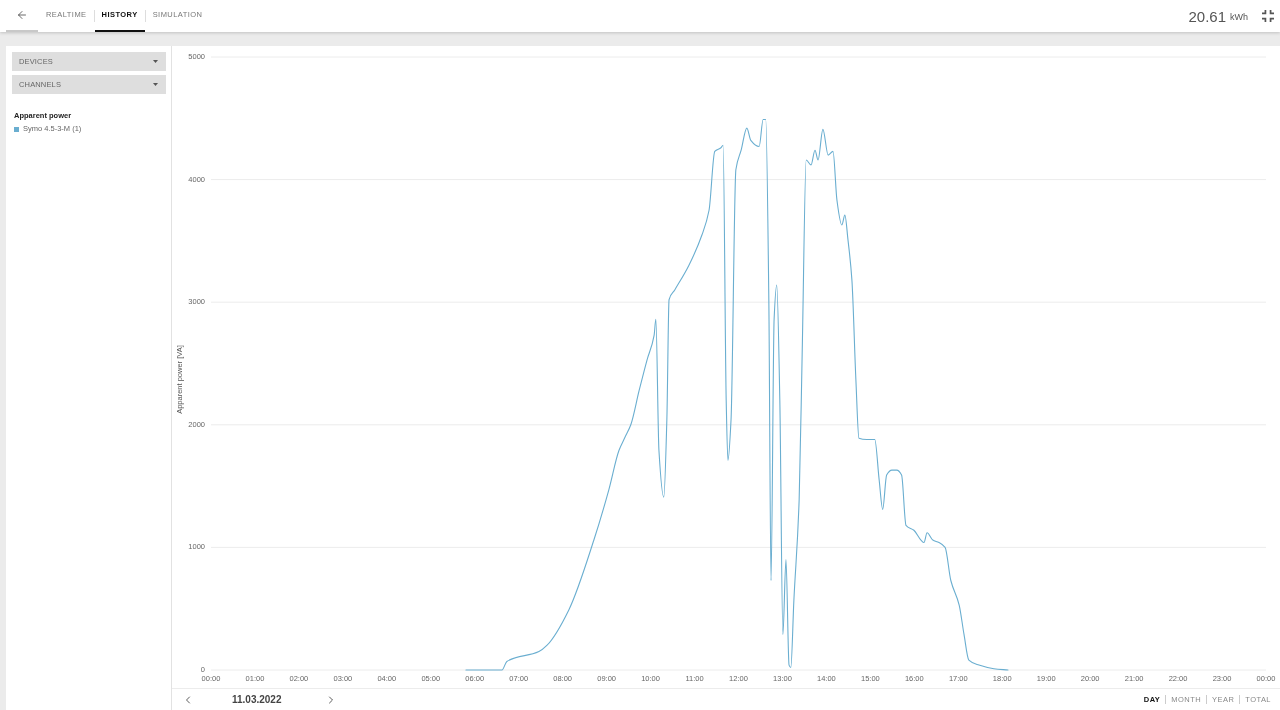 This screenshot has height=710, width=1280. I want to click on arrow-left-icon, so click(22, 15).